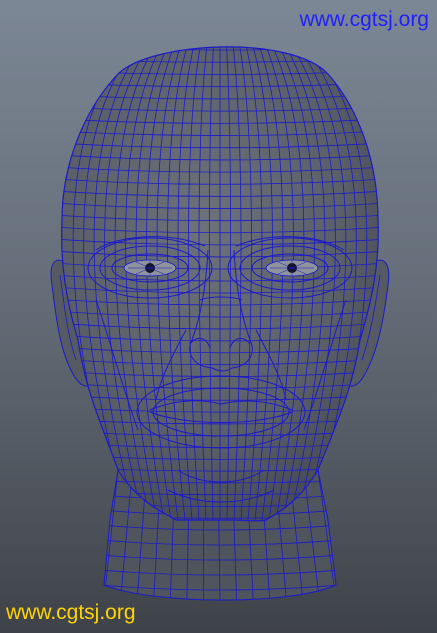  What do you see at coordinates (220, 600) in the screenshot?
I see `wire-edge` at bounding box center [220, 600].